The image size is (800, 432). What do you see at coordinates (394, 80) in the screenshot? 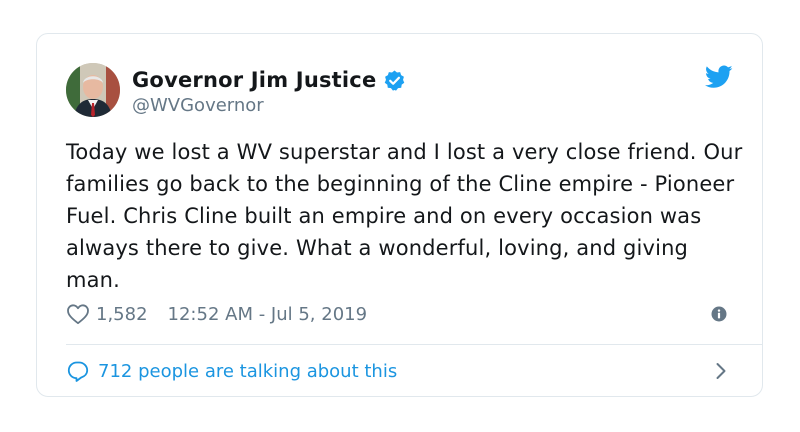
I see `verified-badge-icon` at bounding box center [394, 80].